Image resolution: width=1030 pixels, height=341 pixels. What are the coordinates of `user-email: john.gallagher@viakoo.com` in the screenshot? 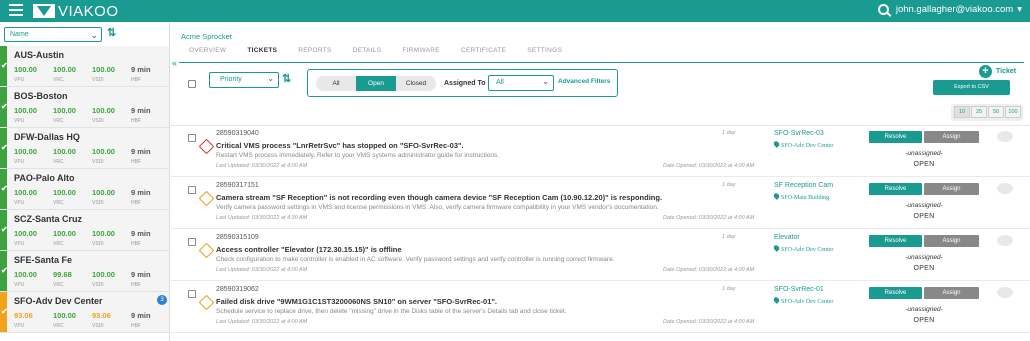 It's located at (954, 9).